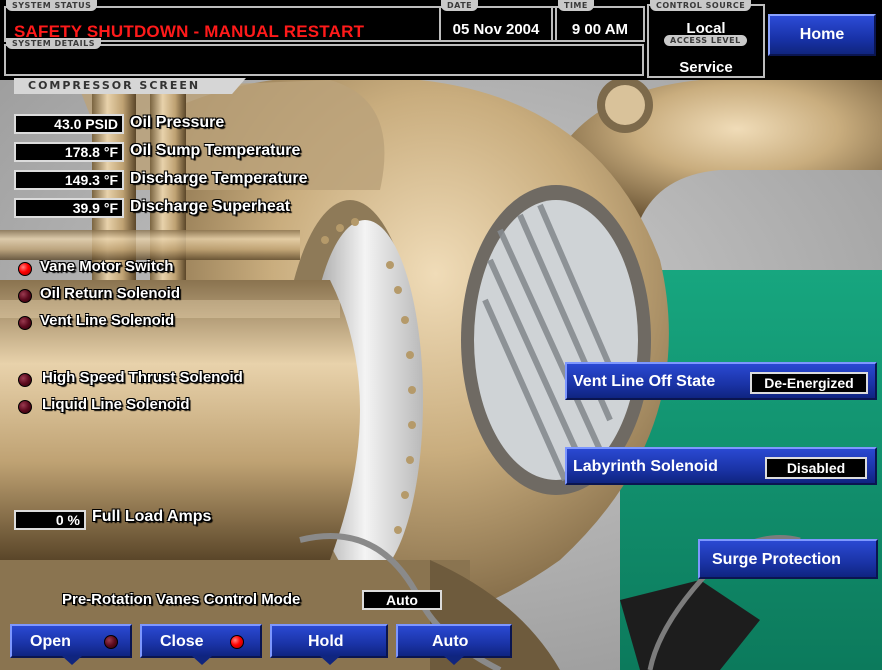 The width and height of the screenshot is (882, 670). Describe the element at coordinates (326, 641) in the screenshot. I see `hold-button-label: Hold` at that location.